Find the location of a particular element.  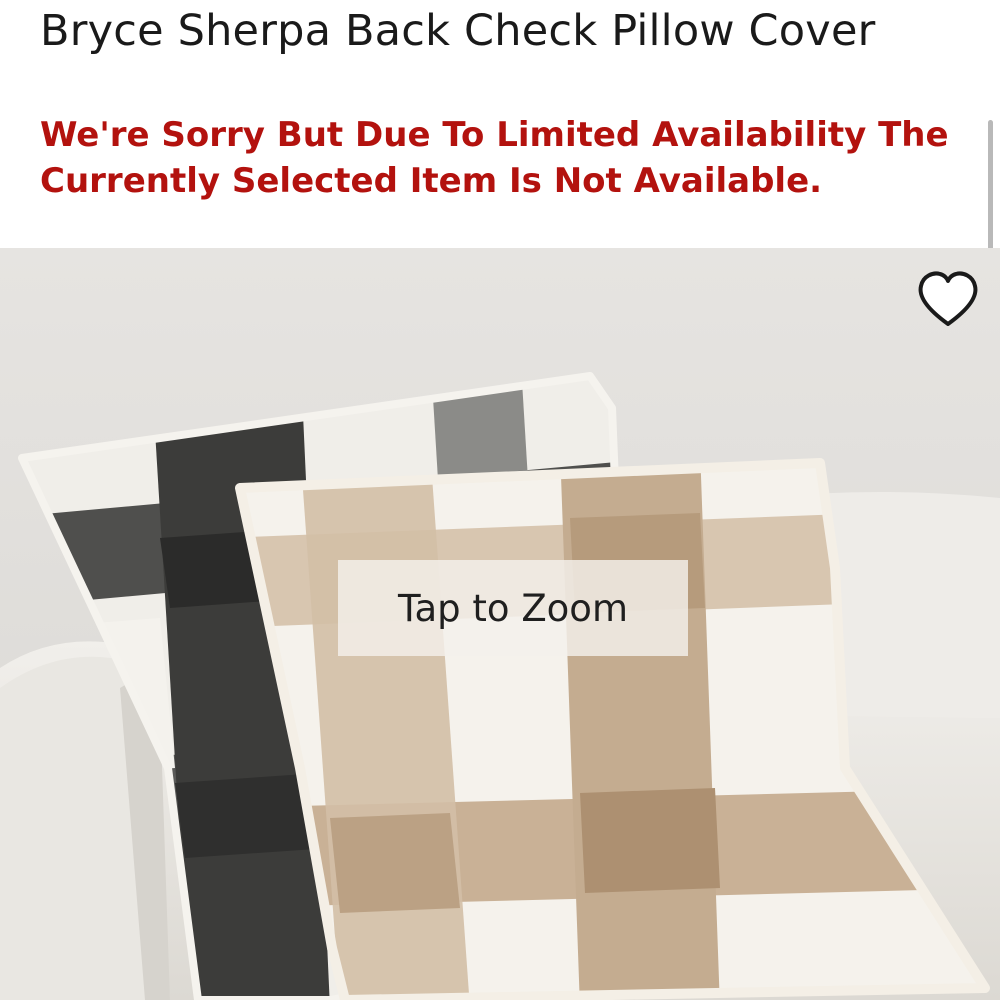

heart-outline-icon is located at coordinates (948, 298).